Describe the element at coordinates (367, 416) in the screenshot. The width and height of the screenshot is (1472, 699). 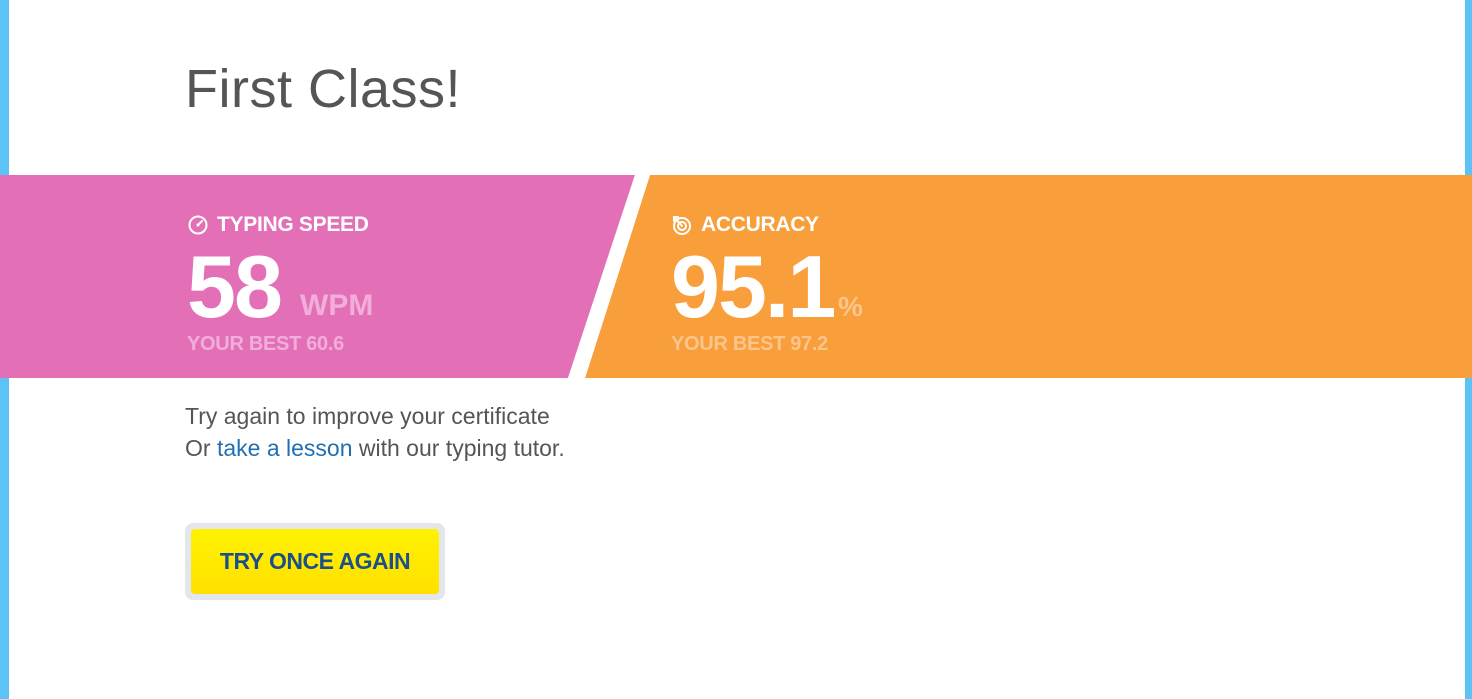
I see `message-line-1: Try again to improve your certificate` at that location.